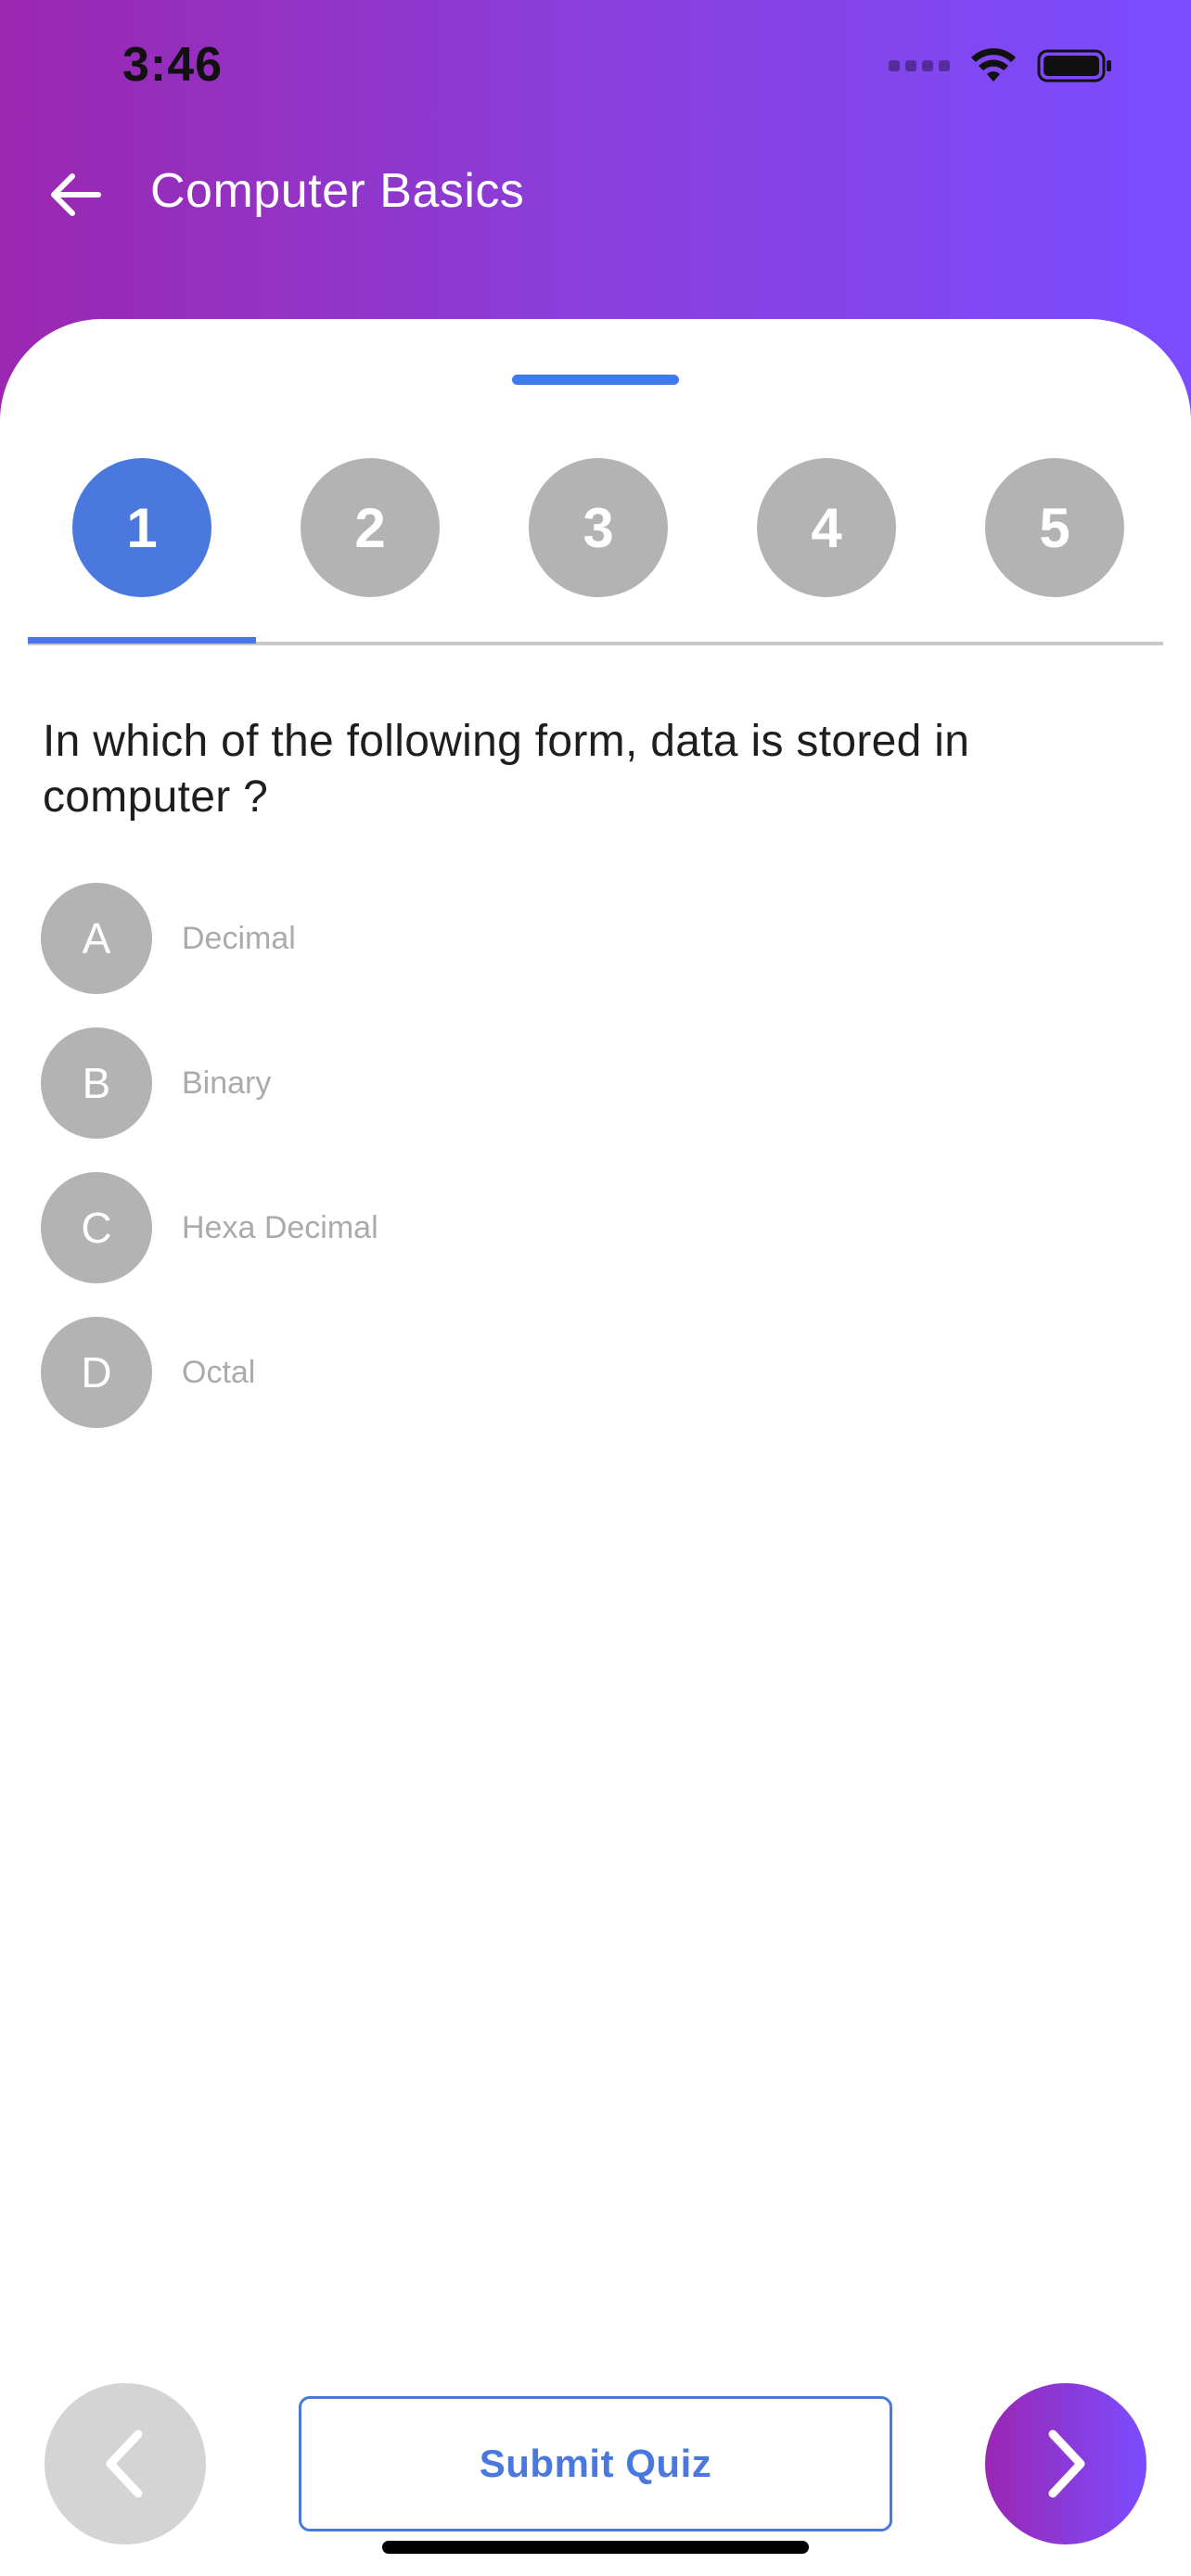 This screenshot has height=2576, width=1191. What do you see at coordinates (239, 938) in the screenshot?
I see `option-label: Decimal` at bounding box center [239, 938].